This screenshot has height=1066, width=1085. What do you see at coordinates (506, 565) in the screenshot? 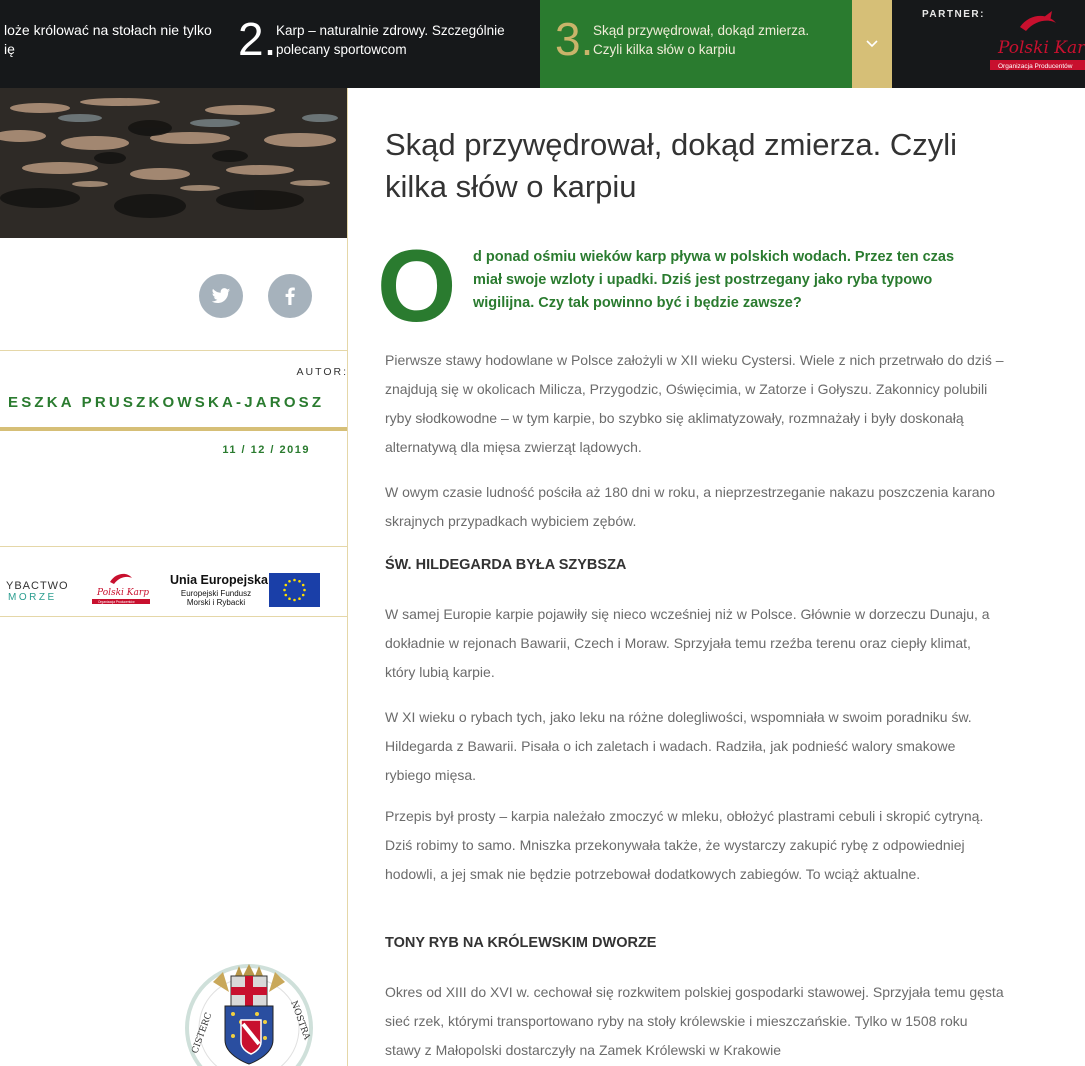
I see `section-heading: ŚW. HILDEGARDA BYŁA SZYBSZA` at bounding box center [506, 565].